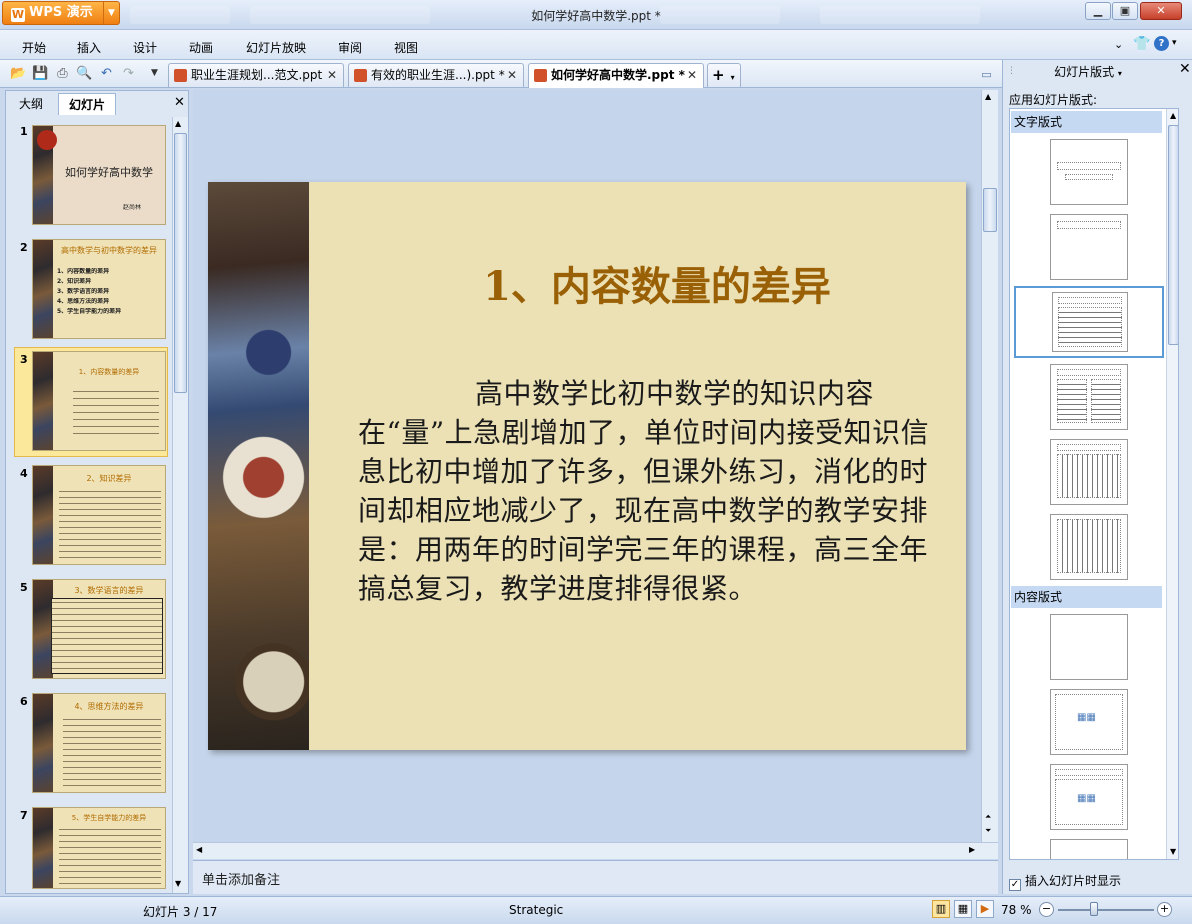 This screenshot has height=924, width=1192. Describe the element at coordinates (988, 831) in the screenshot. I see `next-slide-icon: ⏷` at that location.